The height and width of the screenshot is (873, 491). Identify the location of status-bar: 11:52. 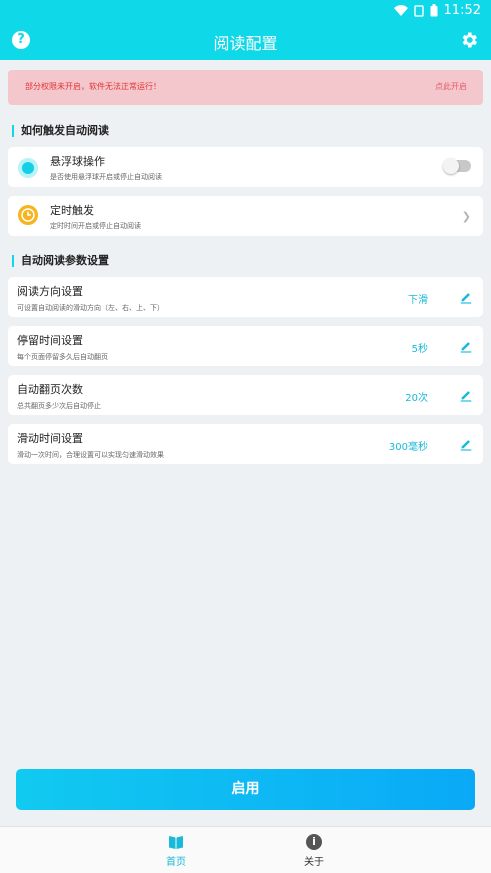
(245, 11).